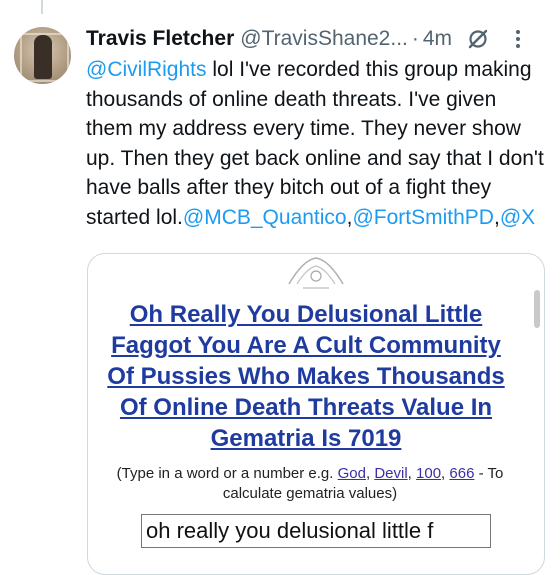 The width and height of the screenshot is (560, 575). What do you see at coordinates (478, 39) in the screenshot?
I see `grok-icon` at bounding box center [478, 39].